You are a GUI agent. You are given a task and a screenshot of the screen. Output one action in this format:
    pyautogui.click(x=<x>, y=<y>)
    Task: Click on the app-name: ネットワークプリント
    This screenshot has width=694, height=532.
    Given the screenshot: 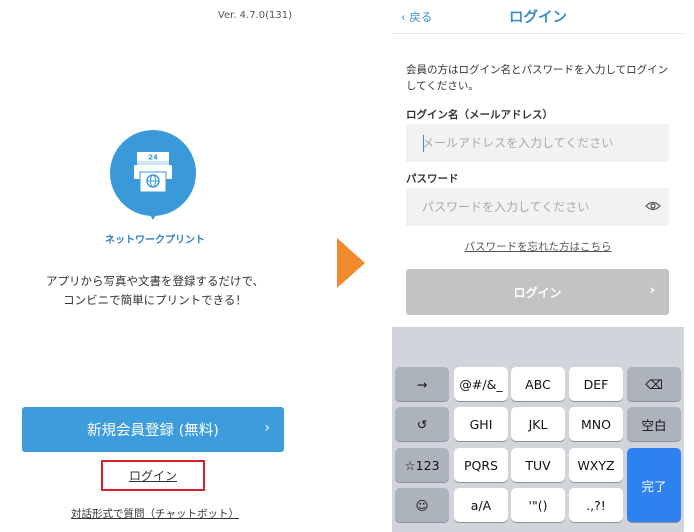 What is the action you would take?
    pyautogui.click(x=155, y=240)
    